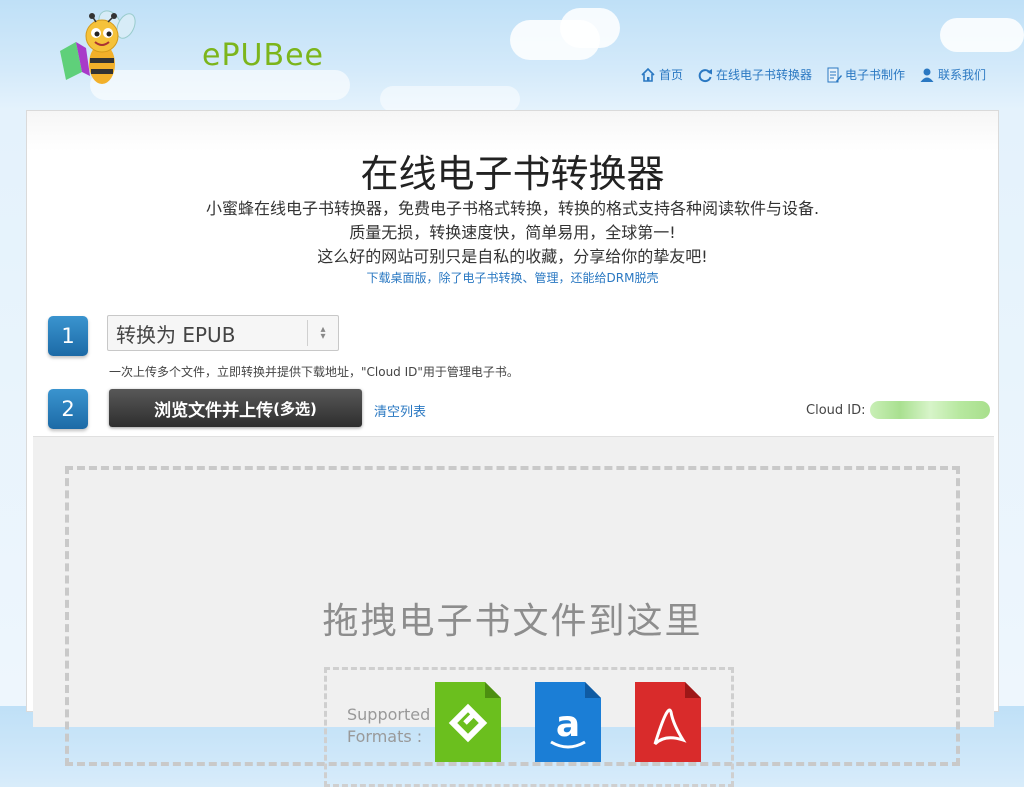  Describe the element at coordinates (529, 727) in the screenshot. I see `supported-formats: Supported Formats : a` at that location.